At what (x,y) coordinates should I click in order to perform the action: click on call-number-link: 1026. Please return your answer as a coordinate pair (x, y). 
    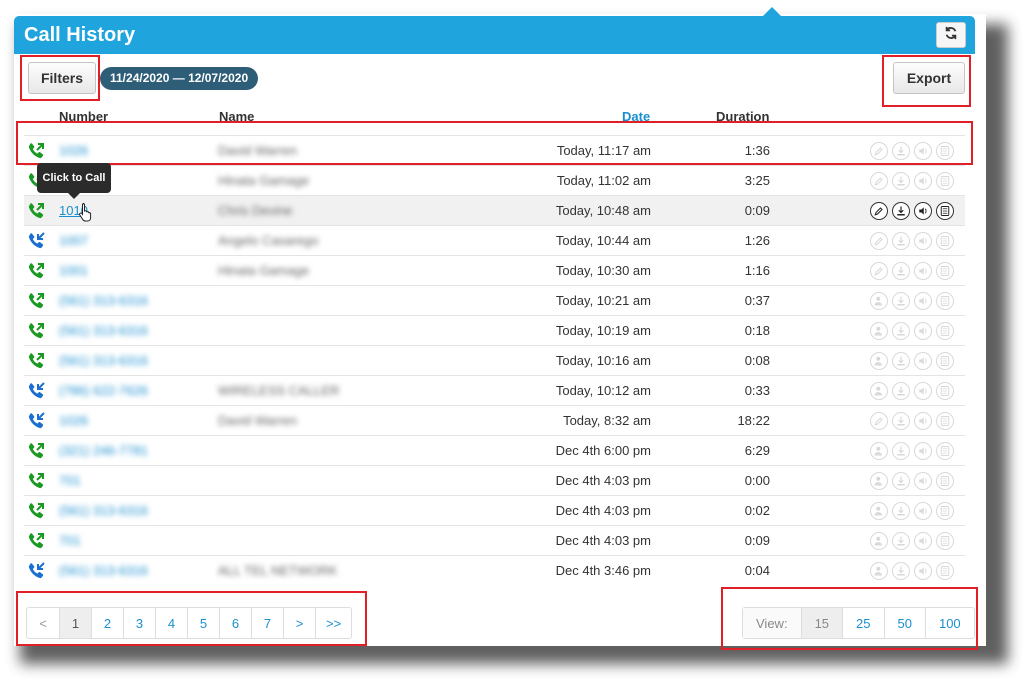
    Looking at the image, I should click on (73, 150).